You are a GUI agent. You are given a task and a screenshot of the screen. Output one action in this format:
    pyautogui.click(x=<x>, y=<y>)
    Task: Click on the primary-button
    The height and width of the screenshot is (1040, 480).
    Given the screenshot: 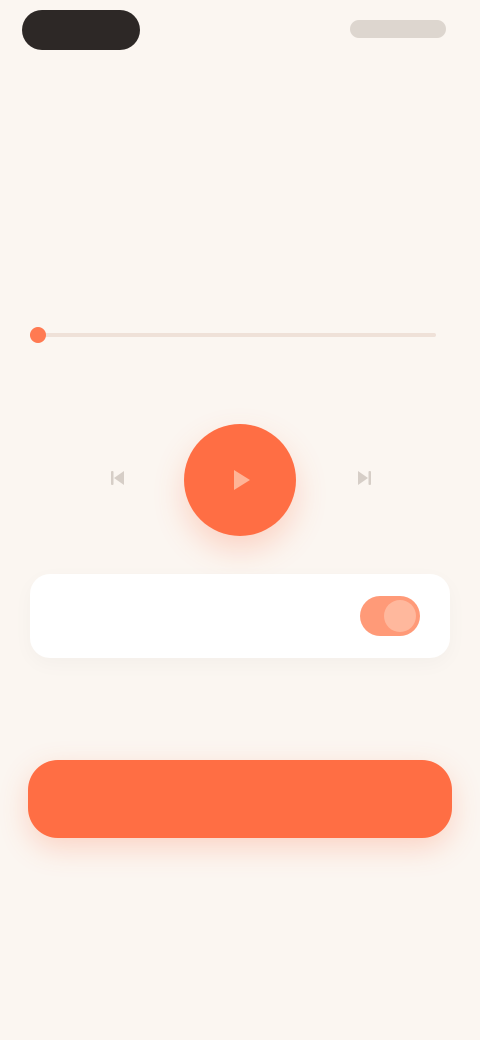 What is the action you would take?
    pyautogui.click(x=240, y=799)
    